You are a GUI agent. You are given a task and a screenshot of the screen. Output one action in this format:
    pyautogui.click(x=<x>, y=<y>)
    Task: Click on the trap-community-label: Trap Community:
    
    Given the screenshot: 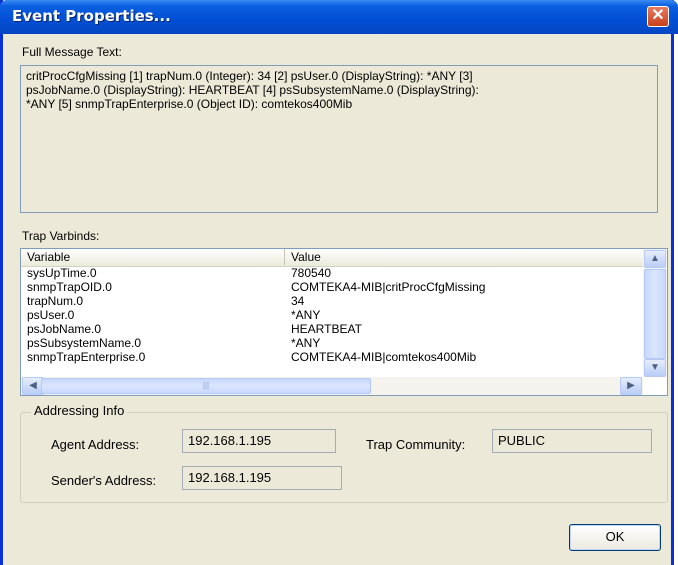 What is the action you would take?
    pyautogui.click(x=416, y=444)
    